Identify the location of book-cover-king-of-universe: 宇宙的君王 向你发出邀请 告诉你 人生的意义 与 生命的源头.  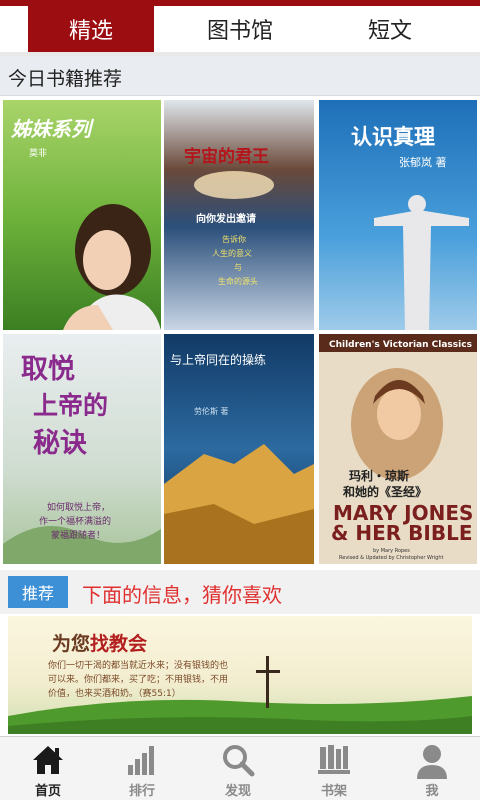
(243, 215).